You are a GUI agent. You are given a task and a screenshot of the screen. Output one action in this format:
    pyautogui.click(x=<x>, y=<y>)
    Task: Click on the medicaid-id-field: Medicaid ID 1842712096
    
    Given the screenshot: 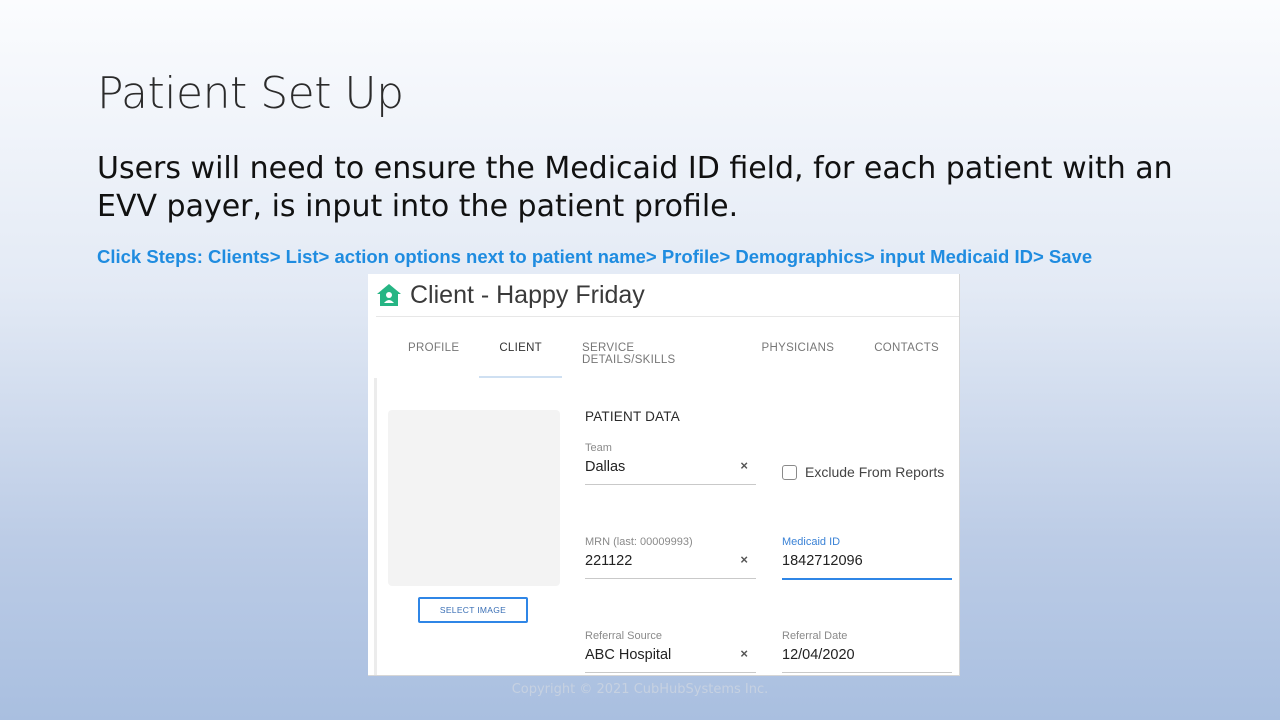 What is the action you would take?
    pyautogui.click(x=867, y=558)
    